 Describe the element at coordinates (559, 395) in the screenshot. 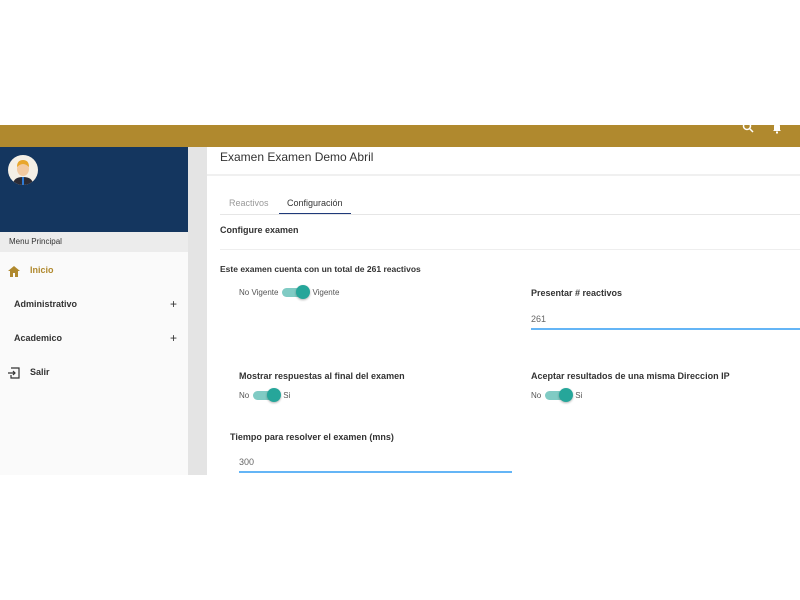

I see `aceptar-toggle` at that location.